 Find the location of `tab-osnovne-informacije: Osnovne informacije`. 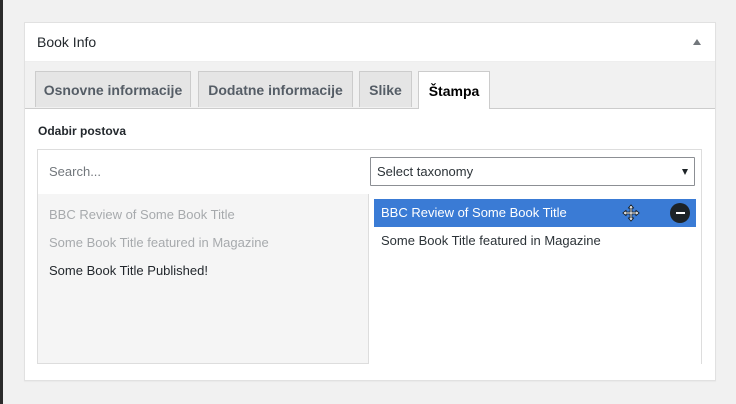

tab-osnovne-informacije: Osnovne informacije is located at coordinates (113, 89).